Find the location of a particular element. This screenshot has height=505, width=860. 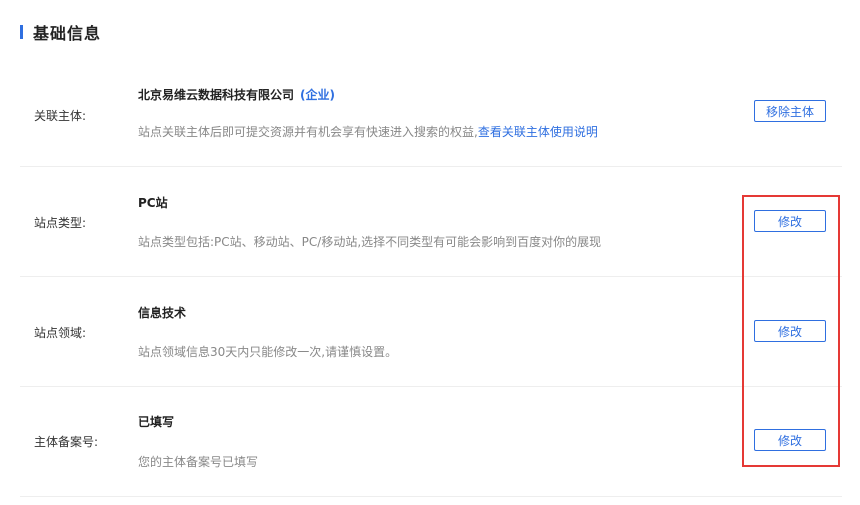

entity-name-text: 北京易维云数据科技有限公司 is located at coordinates (216, 95).